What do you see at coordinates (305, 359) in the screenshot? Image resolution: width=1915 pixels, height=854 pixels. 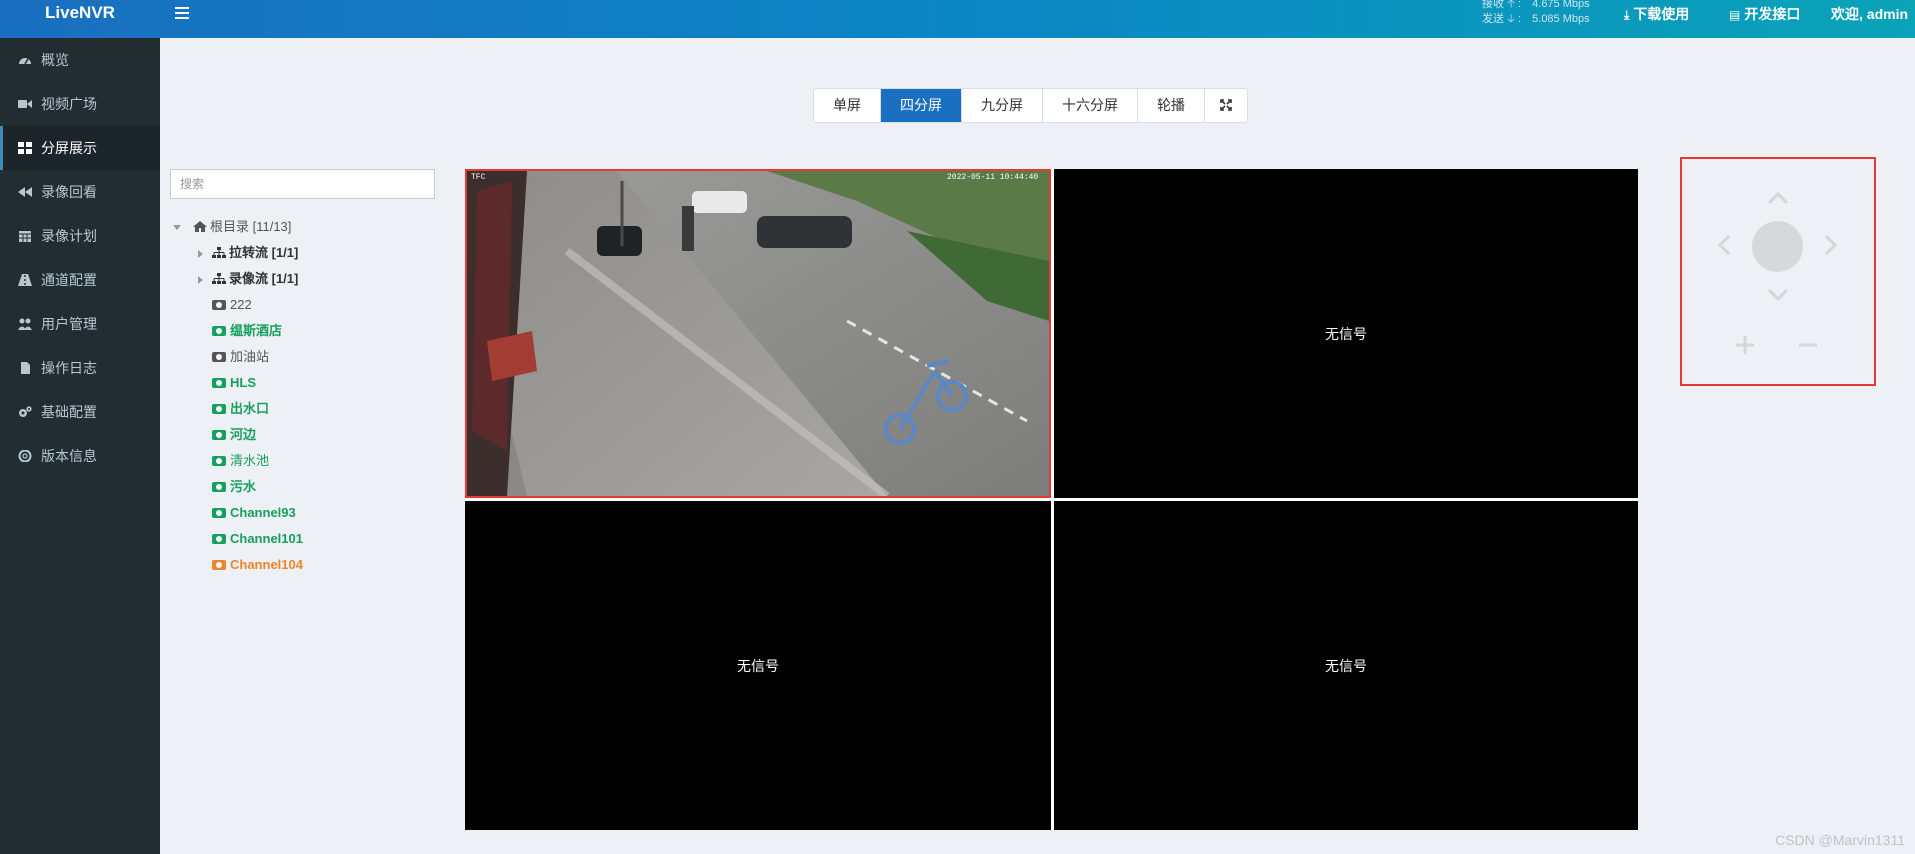 I see `tree-channel: 加油站` at bounding box center [305, 359].